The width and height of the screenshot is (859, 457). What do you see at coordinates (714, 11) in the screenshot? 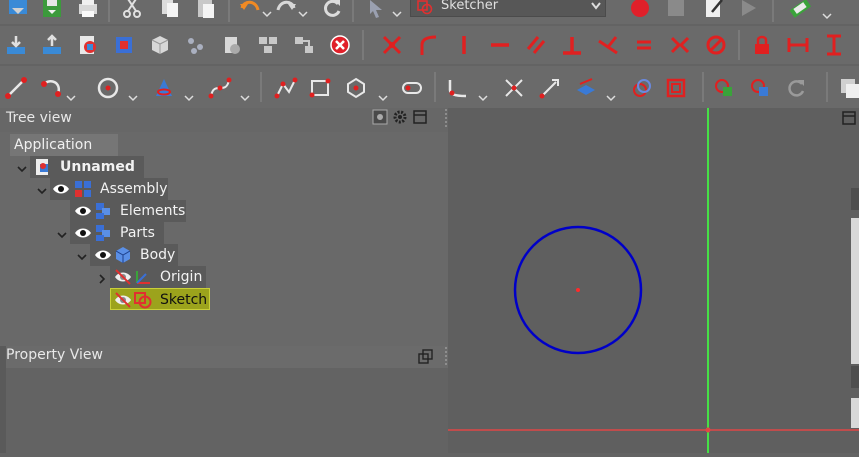
I see `macro-editor-icon` at bounding box center [714, 11].